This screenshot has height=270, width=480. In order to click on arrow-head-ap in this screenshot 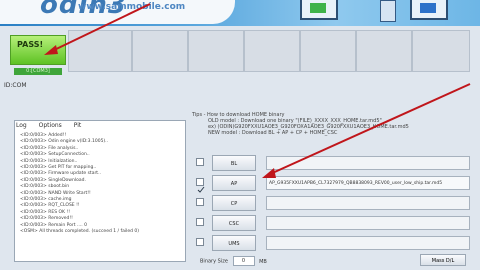, I will do `click(269, 173)`.